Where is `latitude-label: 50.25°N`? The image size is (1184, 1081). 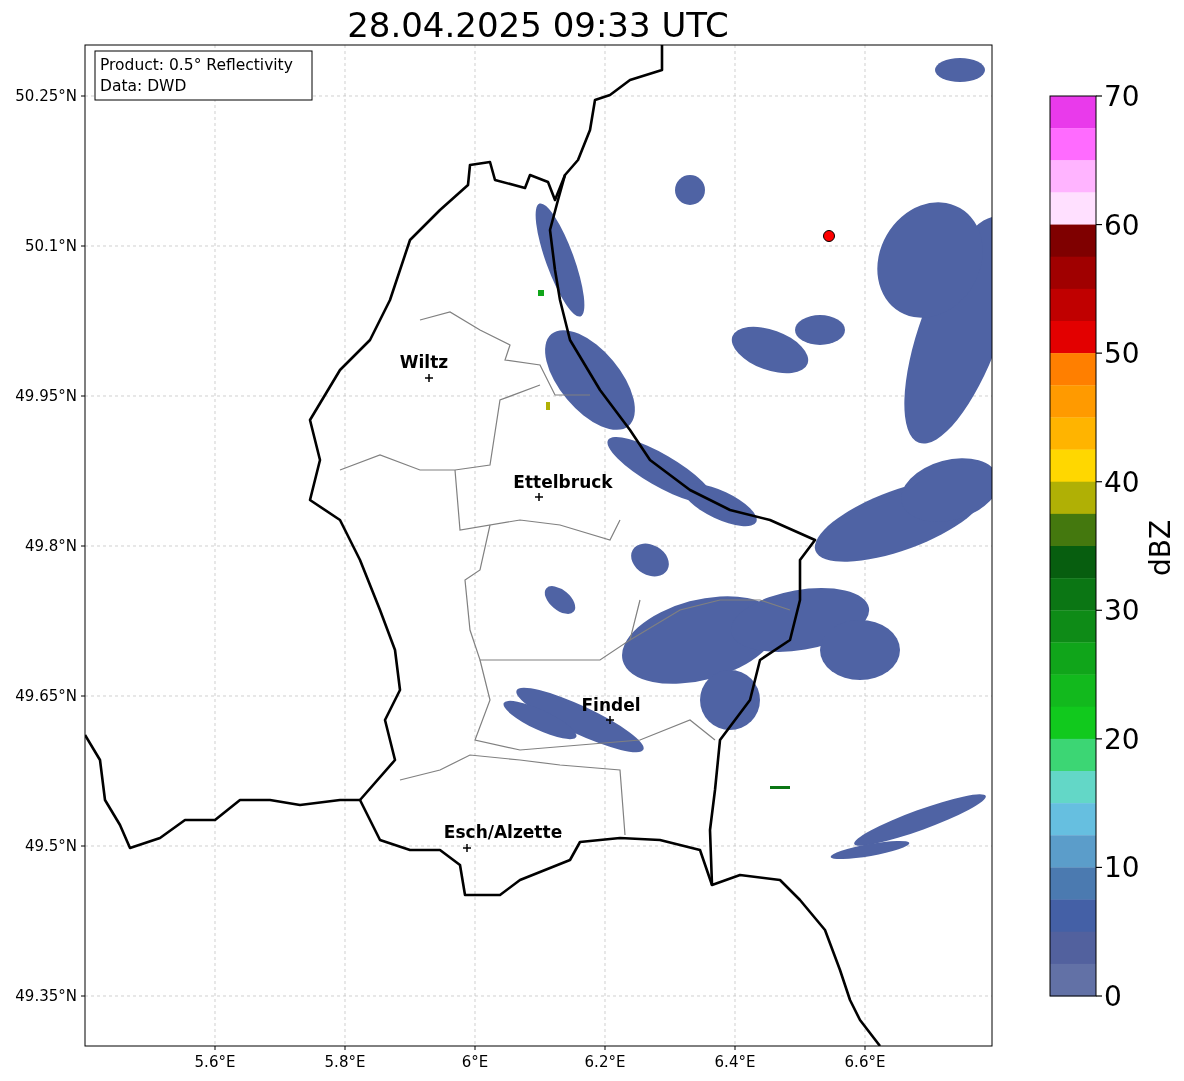 latitude-label: 50.25°N is located at coordinates (46, 96).